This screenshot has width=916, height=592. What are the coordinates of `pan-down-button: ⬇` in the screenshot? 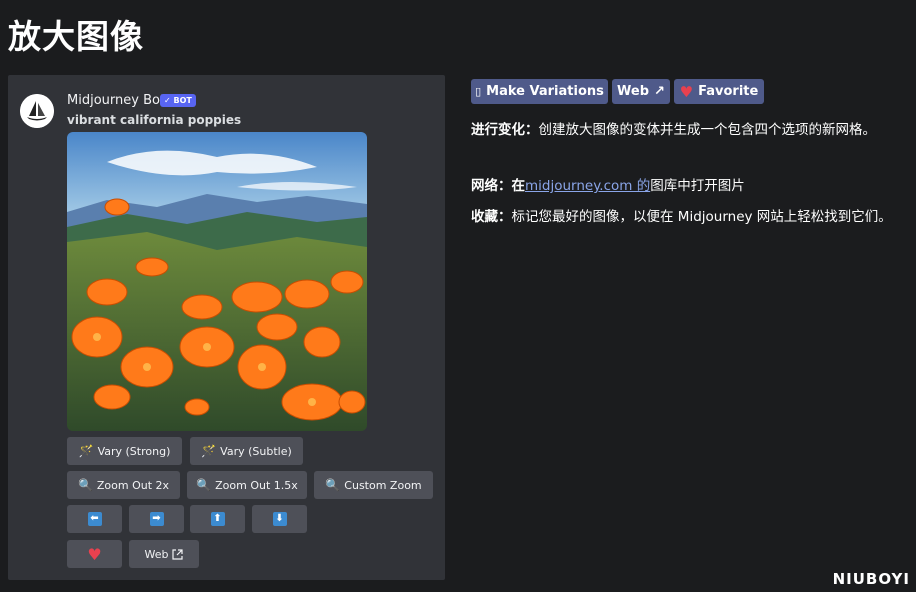 It's located at (279, 519).